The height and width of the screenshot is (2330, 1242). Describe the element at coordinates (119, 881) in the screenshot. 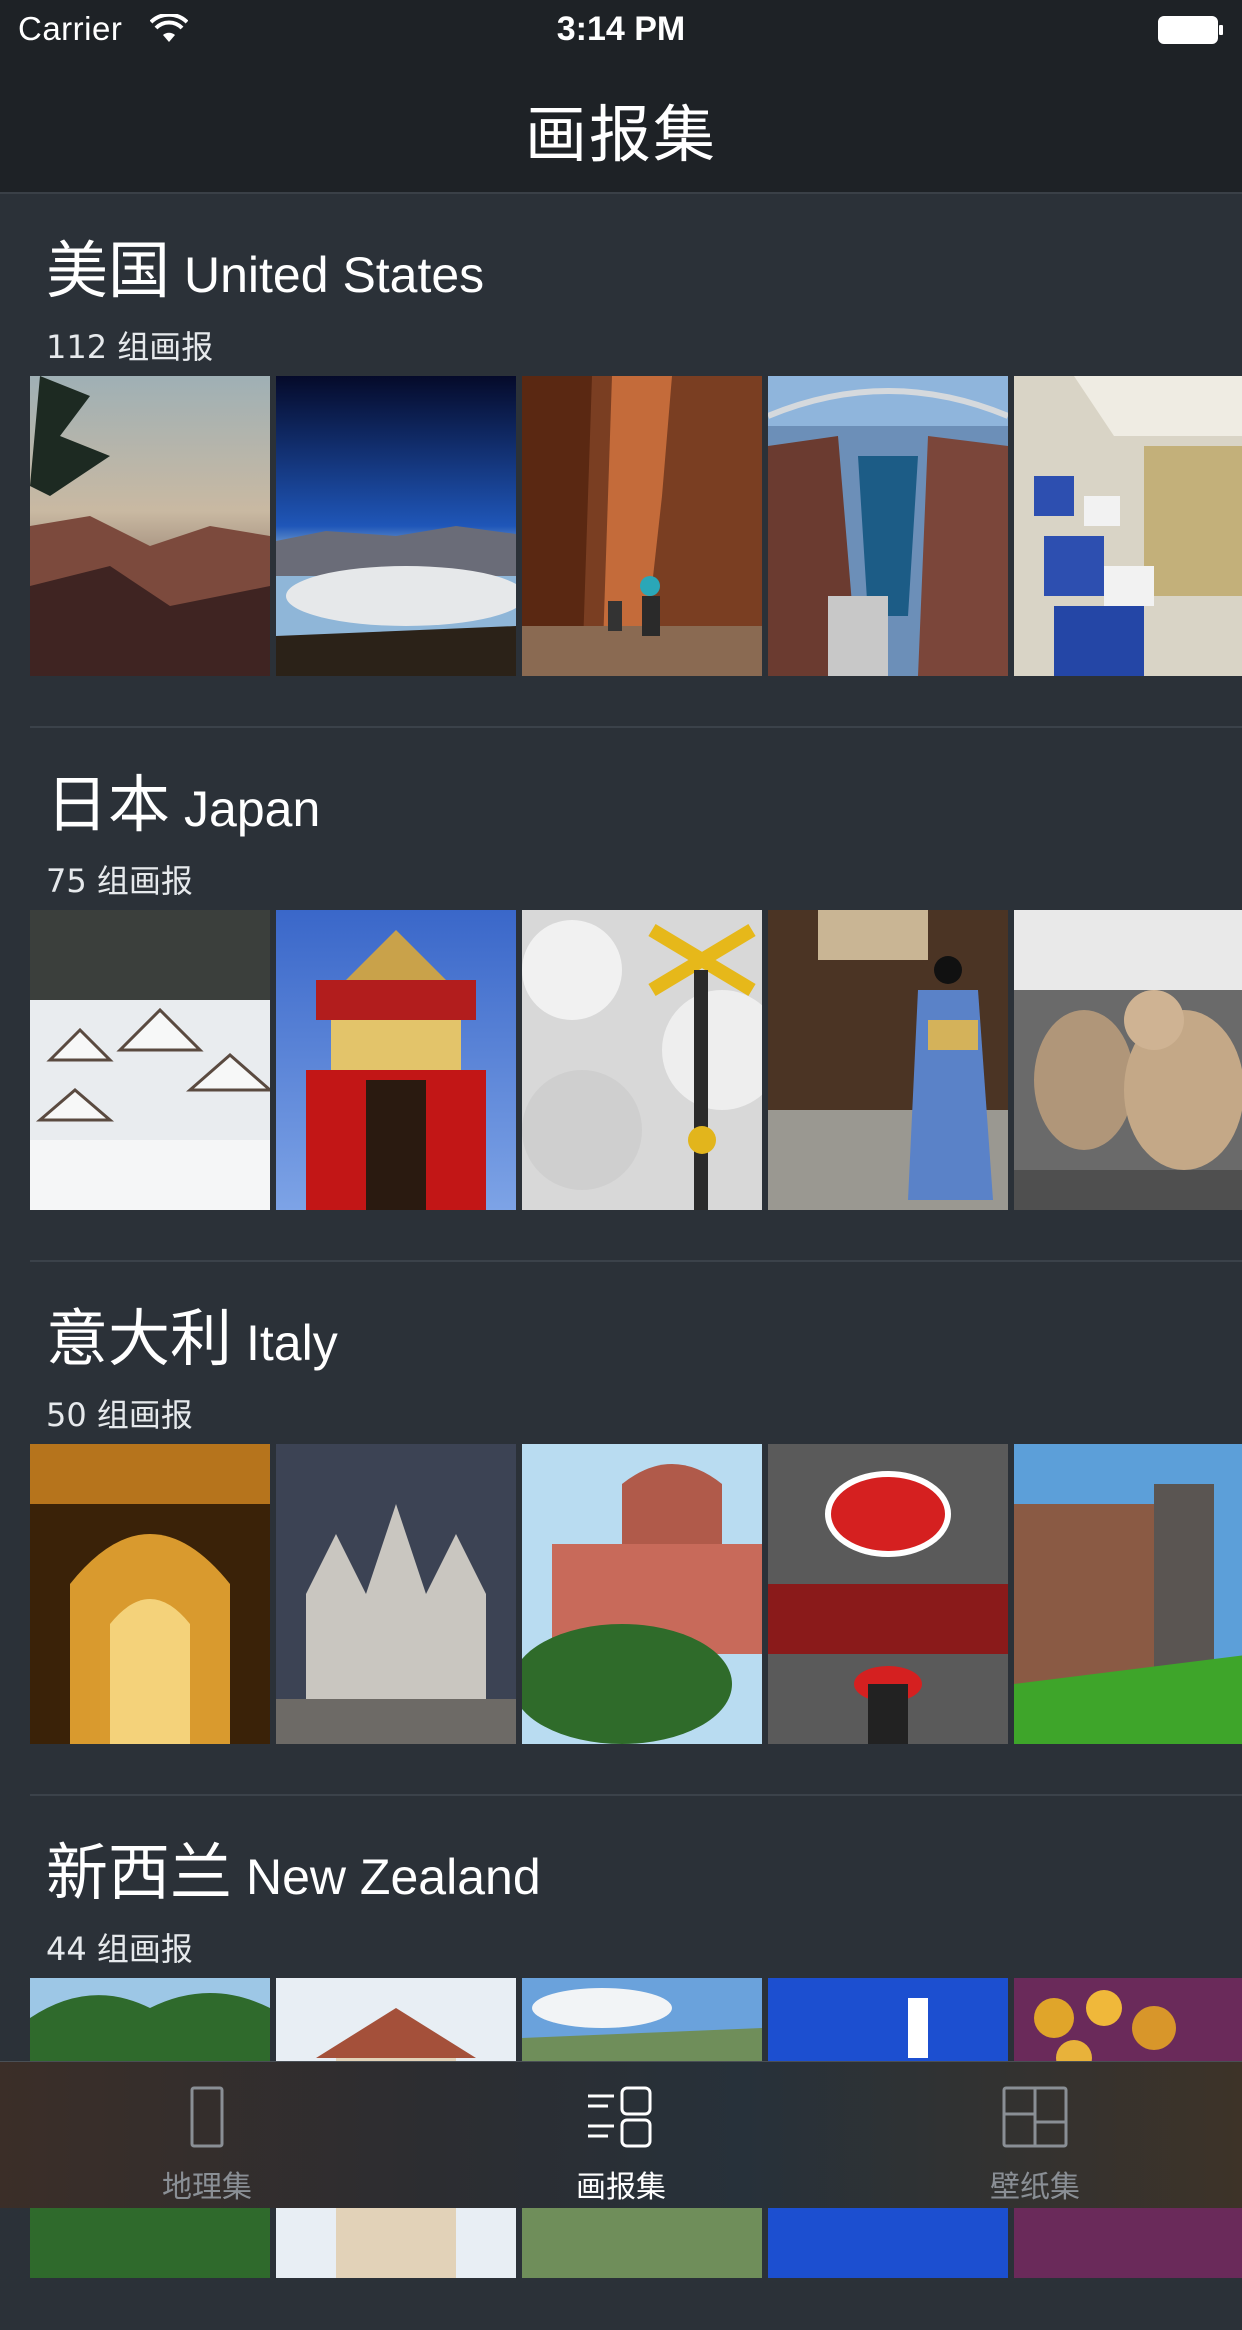

I see `section-count: 75 组画报` at that location.